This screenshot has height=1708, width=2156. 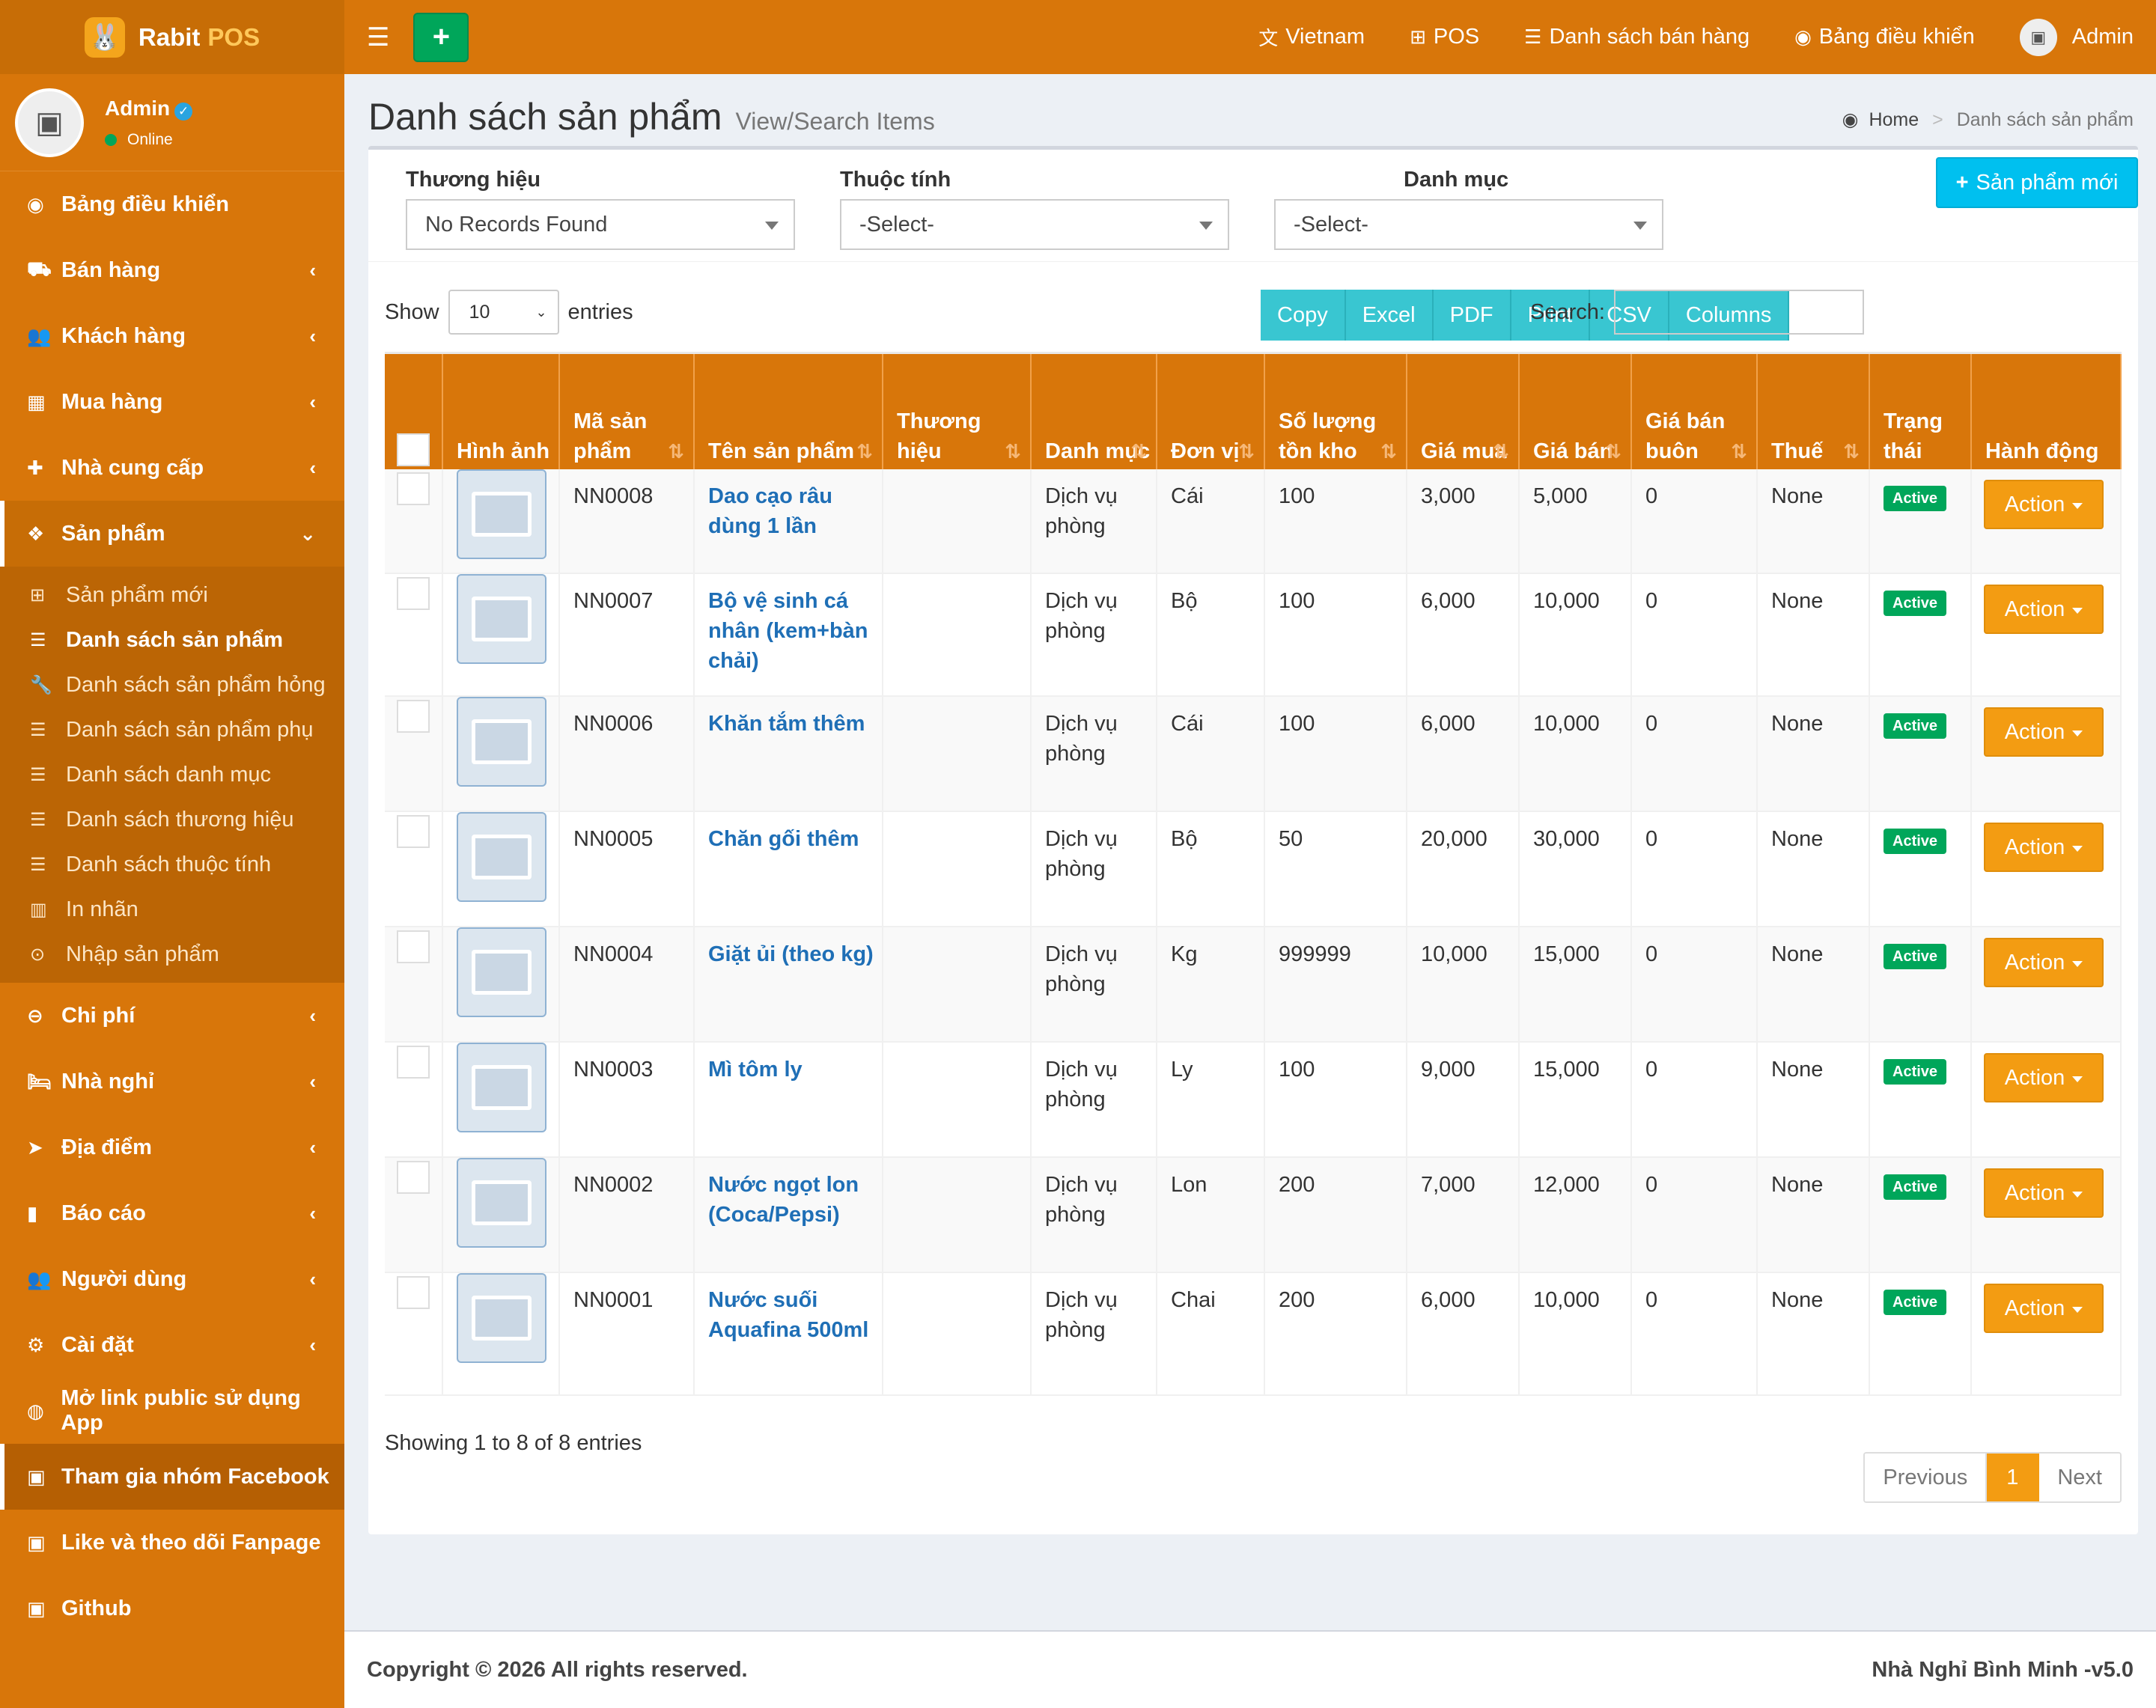 I want to click on new-product-button: + Sản phẩm mới, so click(x=2037, y=182).